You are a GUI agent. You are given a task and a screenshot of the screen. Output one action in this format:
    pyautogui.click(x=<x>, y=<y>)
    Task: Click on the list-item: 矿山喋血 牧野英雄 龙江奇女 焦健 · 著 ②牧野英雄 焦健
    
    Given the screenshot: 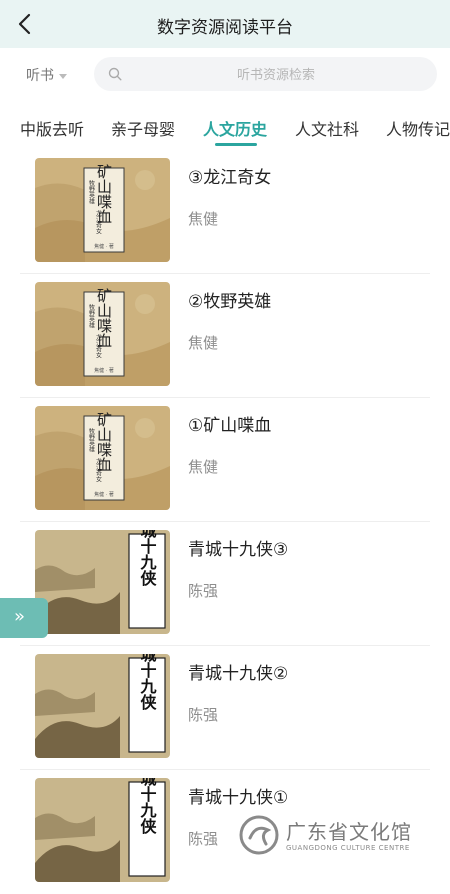 What is the action you would take?
    pyautogui.click(x=225, y=336)
    